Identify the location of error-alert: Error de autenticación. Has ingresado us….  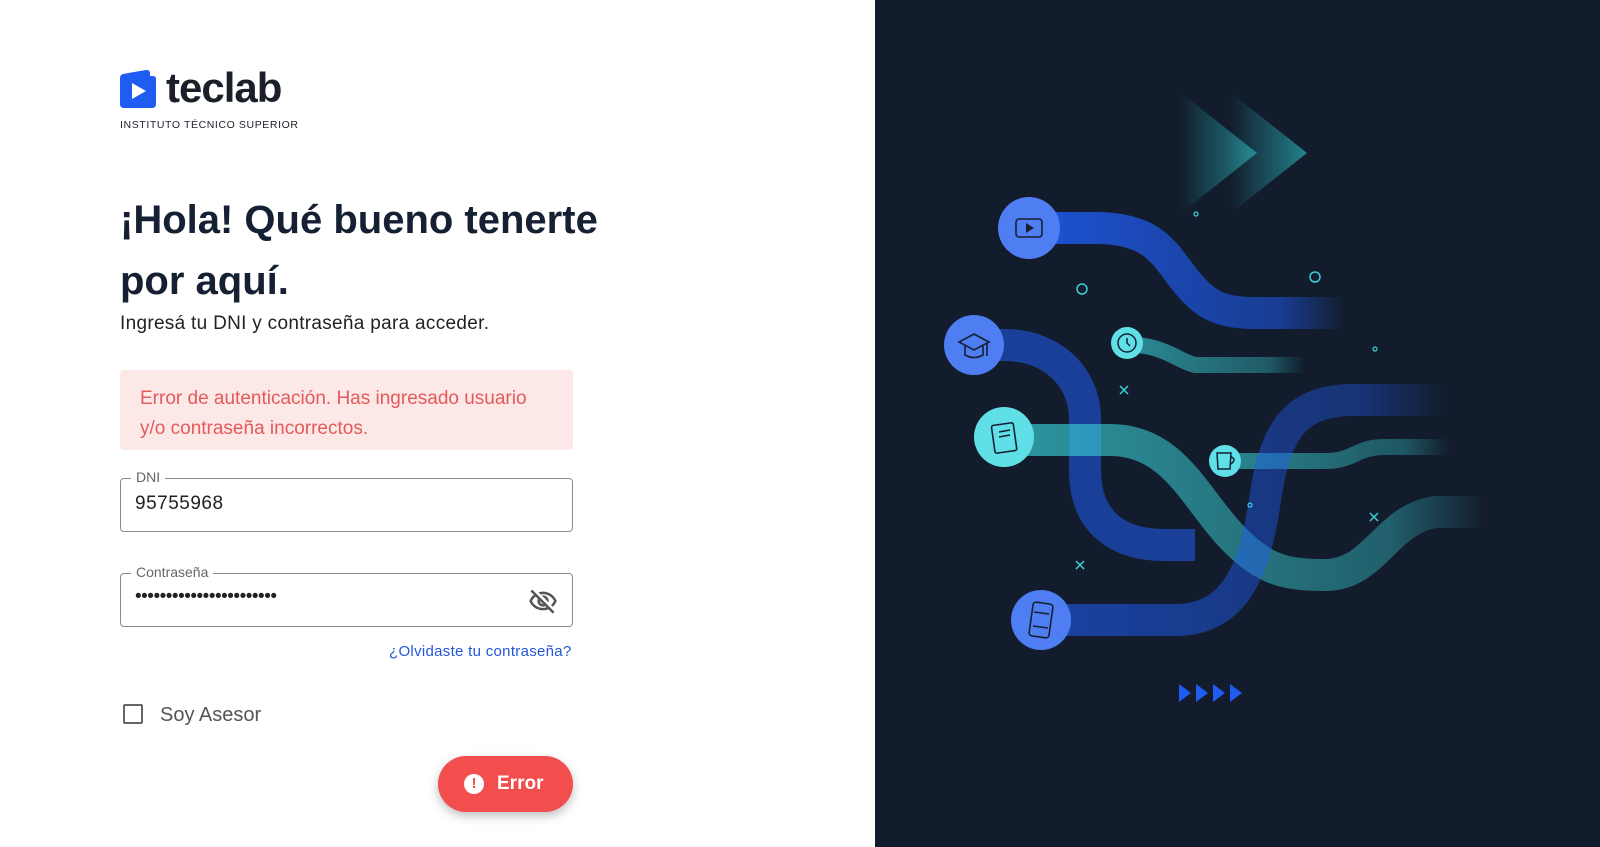
(346, 410).